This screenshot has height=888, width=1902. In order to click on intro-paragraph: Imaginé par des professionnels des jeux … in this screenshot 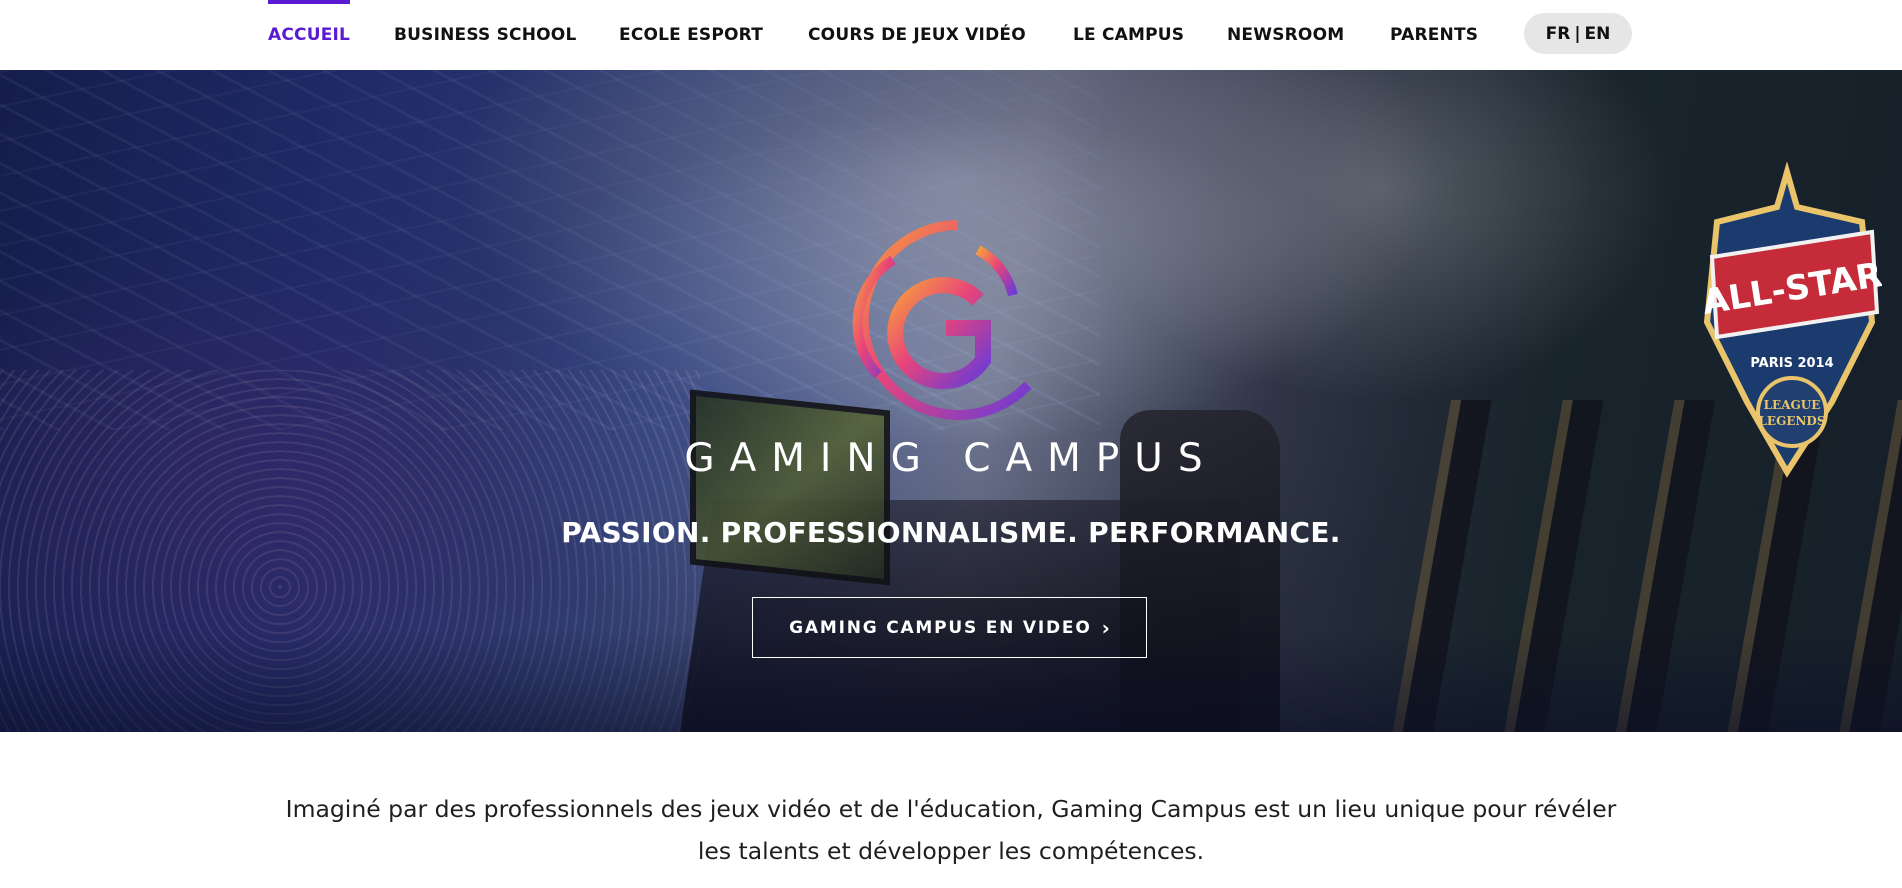, I will do `click(951, 830)`.